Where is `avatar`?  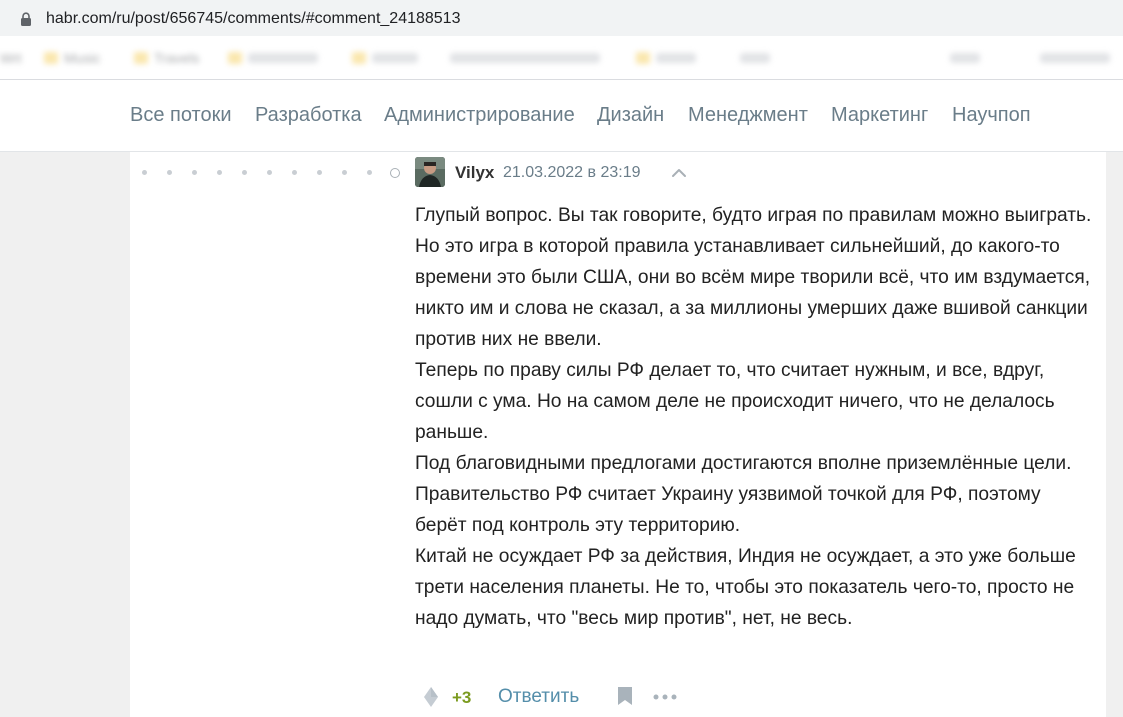
avatar is located at coordinates (430, 172).